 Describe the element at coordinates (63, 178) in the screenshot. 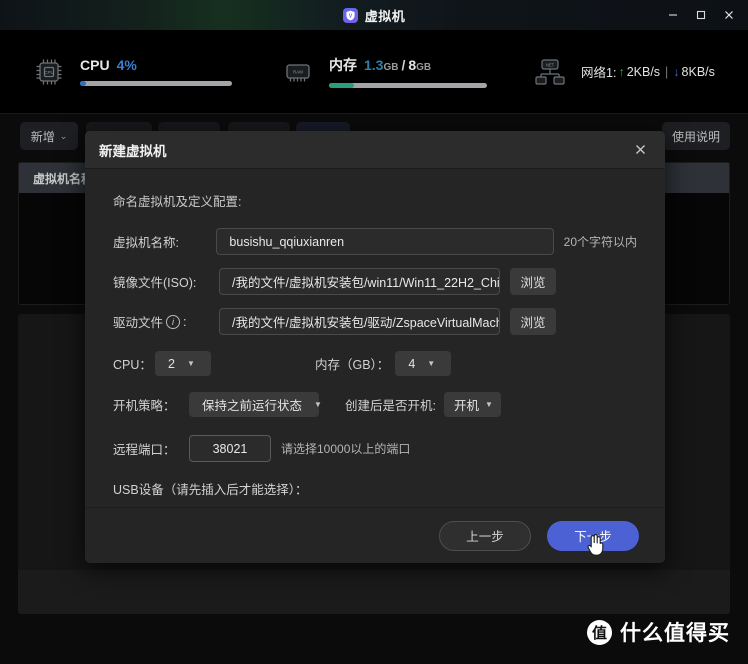

I see `vm-table-header-name: 虚拟机名称` at that location.